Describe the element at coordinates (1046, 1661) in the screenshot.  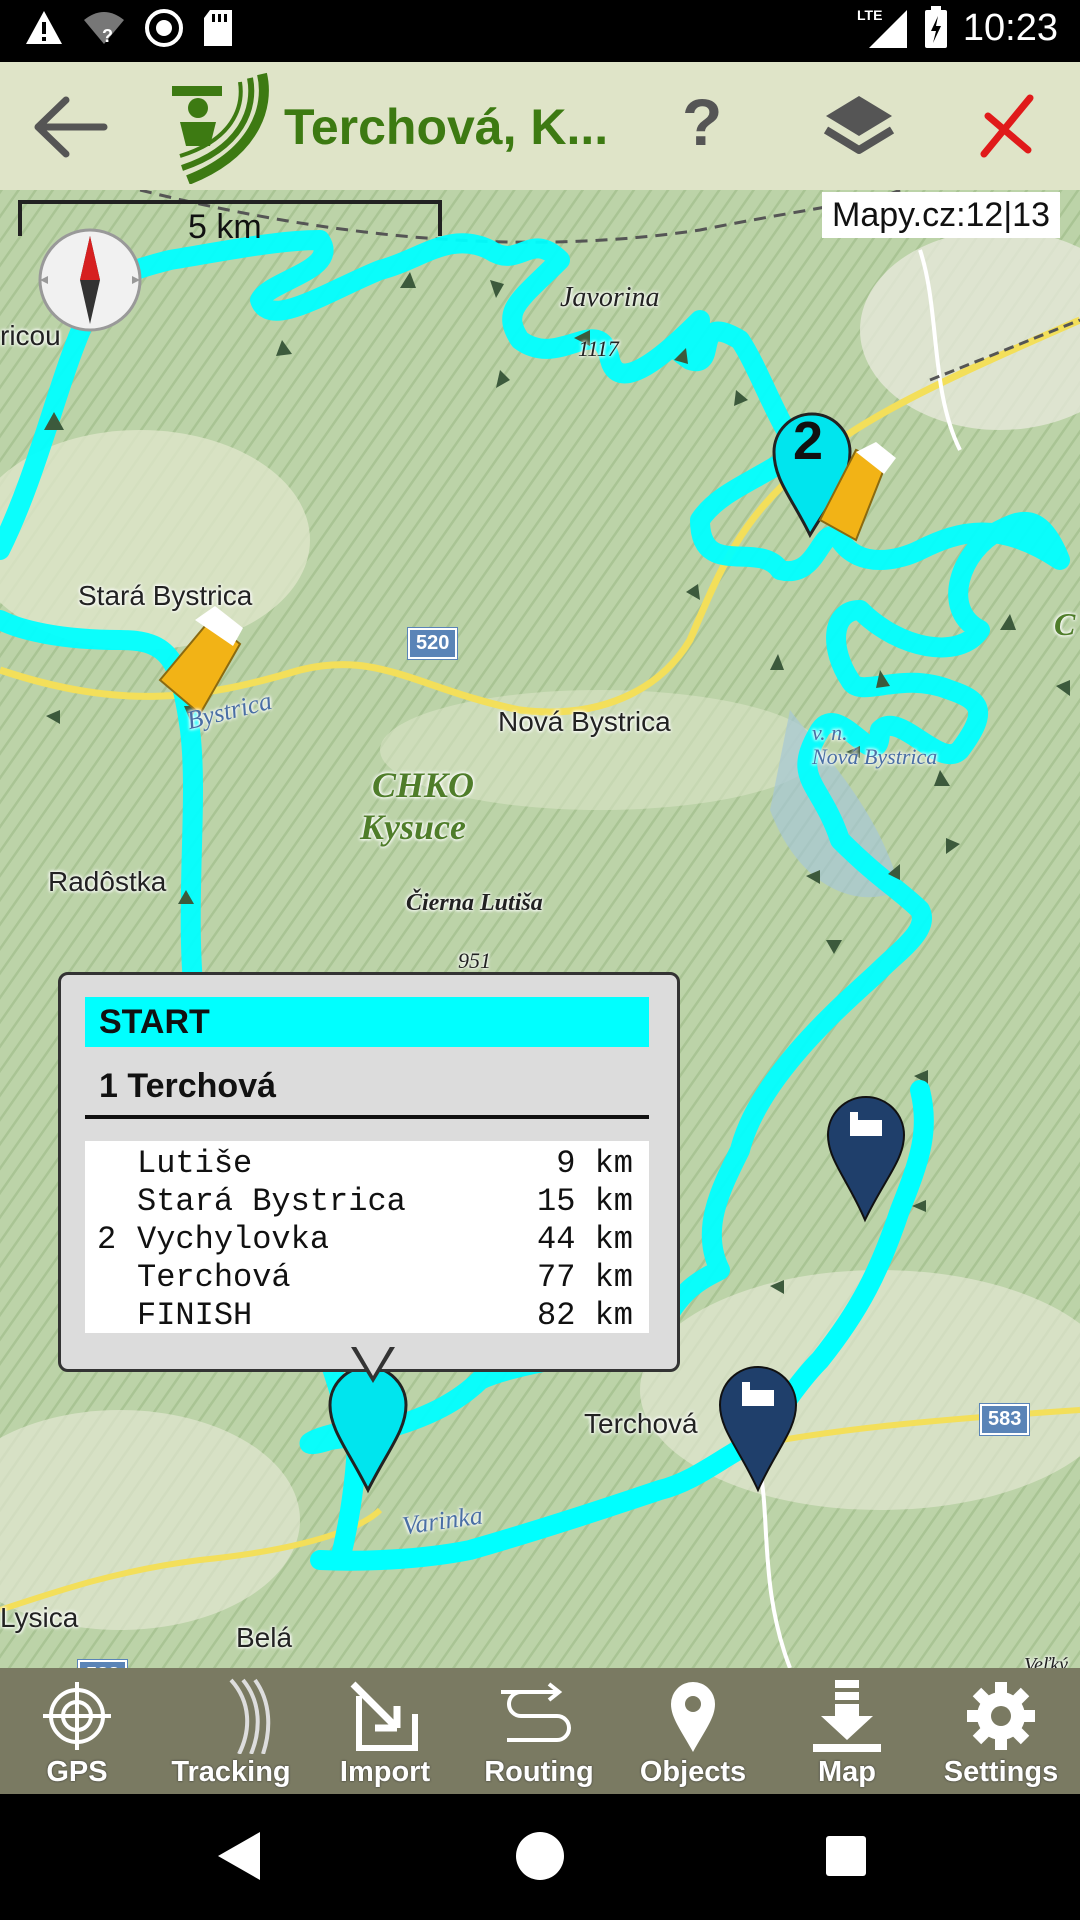
I see `map-label-velky: Veľký` at that location.